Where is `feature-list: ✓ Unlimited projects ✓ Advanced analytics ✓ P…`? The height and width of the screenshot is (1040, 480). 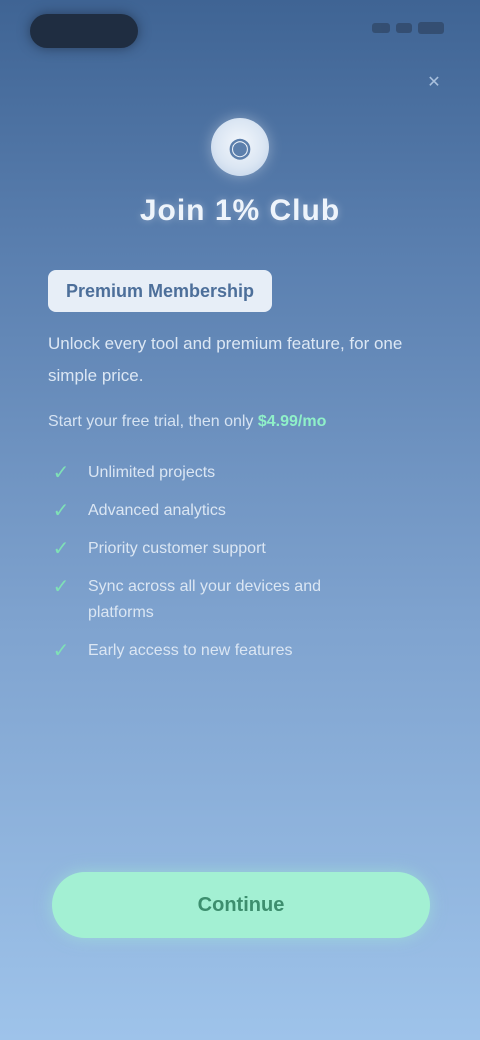 feature-list: ✓ Unlimited projects ✓ Advanced analytics ✓ P… is located at coordinates (218, 568).